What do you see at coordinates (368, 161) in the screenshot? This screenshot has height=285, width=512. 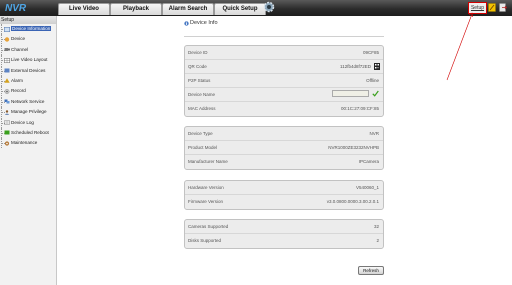 I see `manufacturer-value: IPCamera` at bounding box center [368, 161].